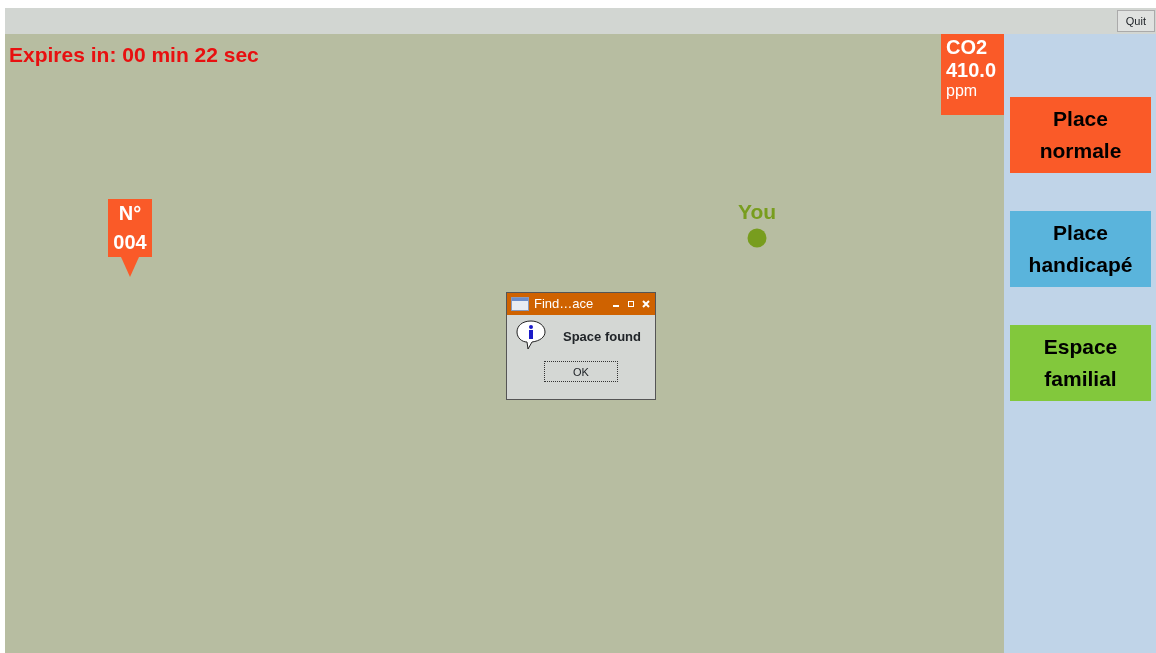  I want to click on co2-unit: ppm, so click(962, 91).